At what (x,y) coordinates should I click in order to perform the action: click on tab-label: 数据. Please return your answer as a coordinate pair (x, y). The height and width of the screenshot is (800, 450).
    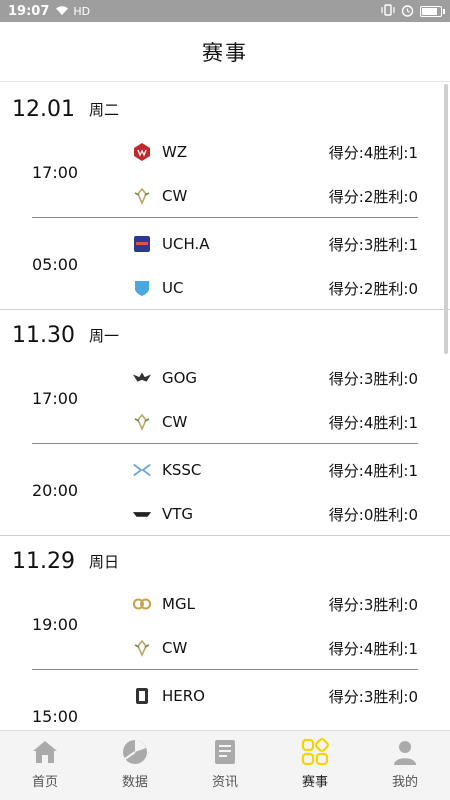
    Looking at the image, I should click on (134, 782).